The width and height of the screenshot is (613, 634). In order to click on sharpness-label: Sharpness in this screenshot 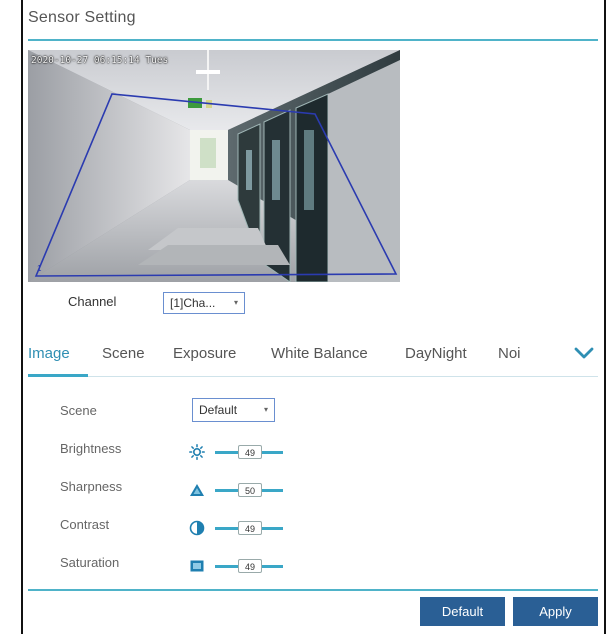, I will do `click(91, 486)`.